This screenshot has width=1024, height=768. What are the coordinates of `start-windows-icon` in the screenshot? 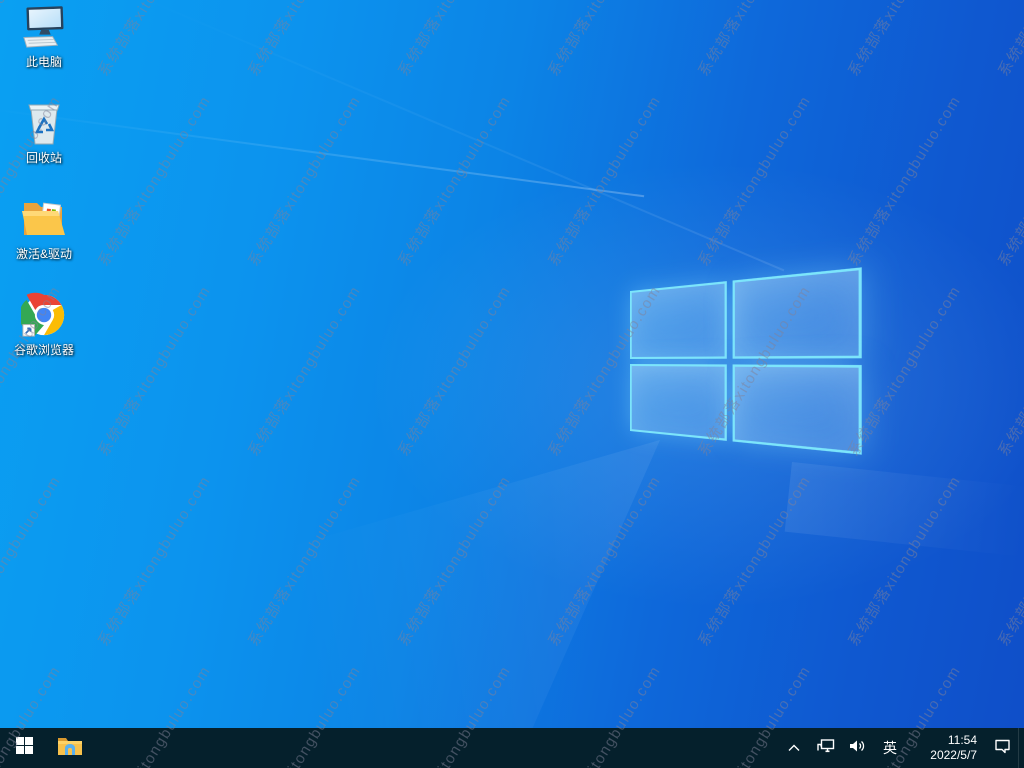 It's located at (24, 748).